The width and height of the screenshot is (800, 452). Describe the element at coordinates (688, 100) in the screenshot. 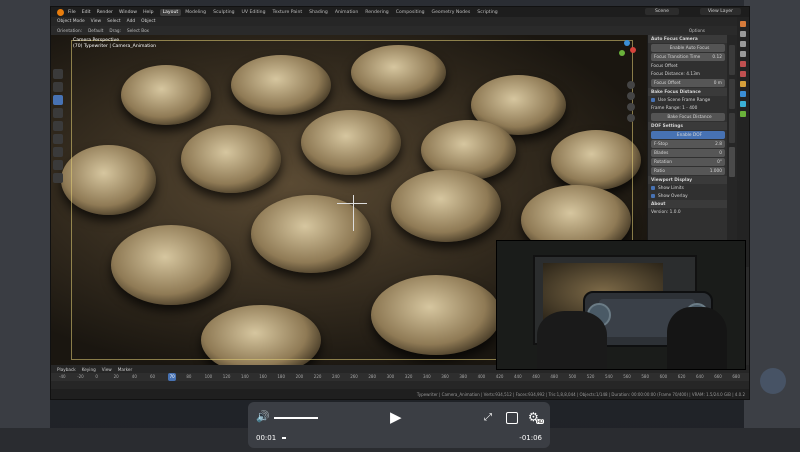

I see `use-range-checkbox: Use Scene Frame Range` at that location.